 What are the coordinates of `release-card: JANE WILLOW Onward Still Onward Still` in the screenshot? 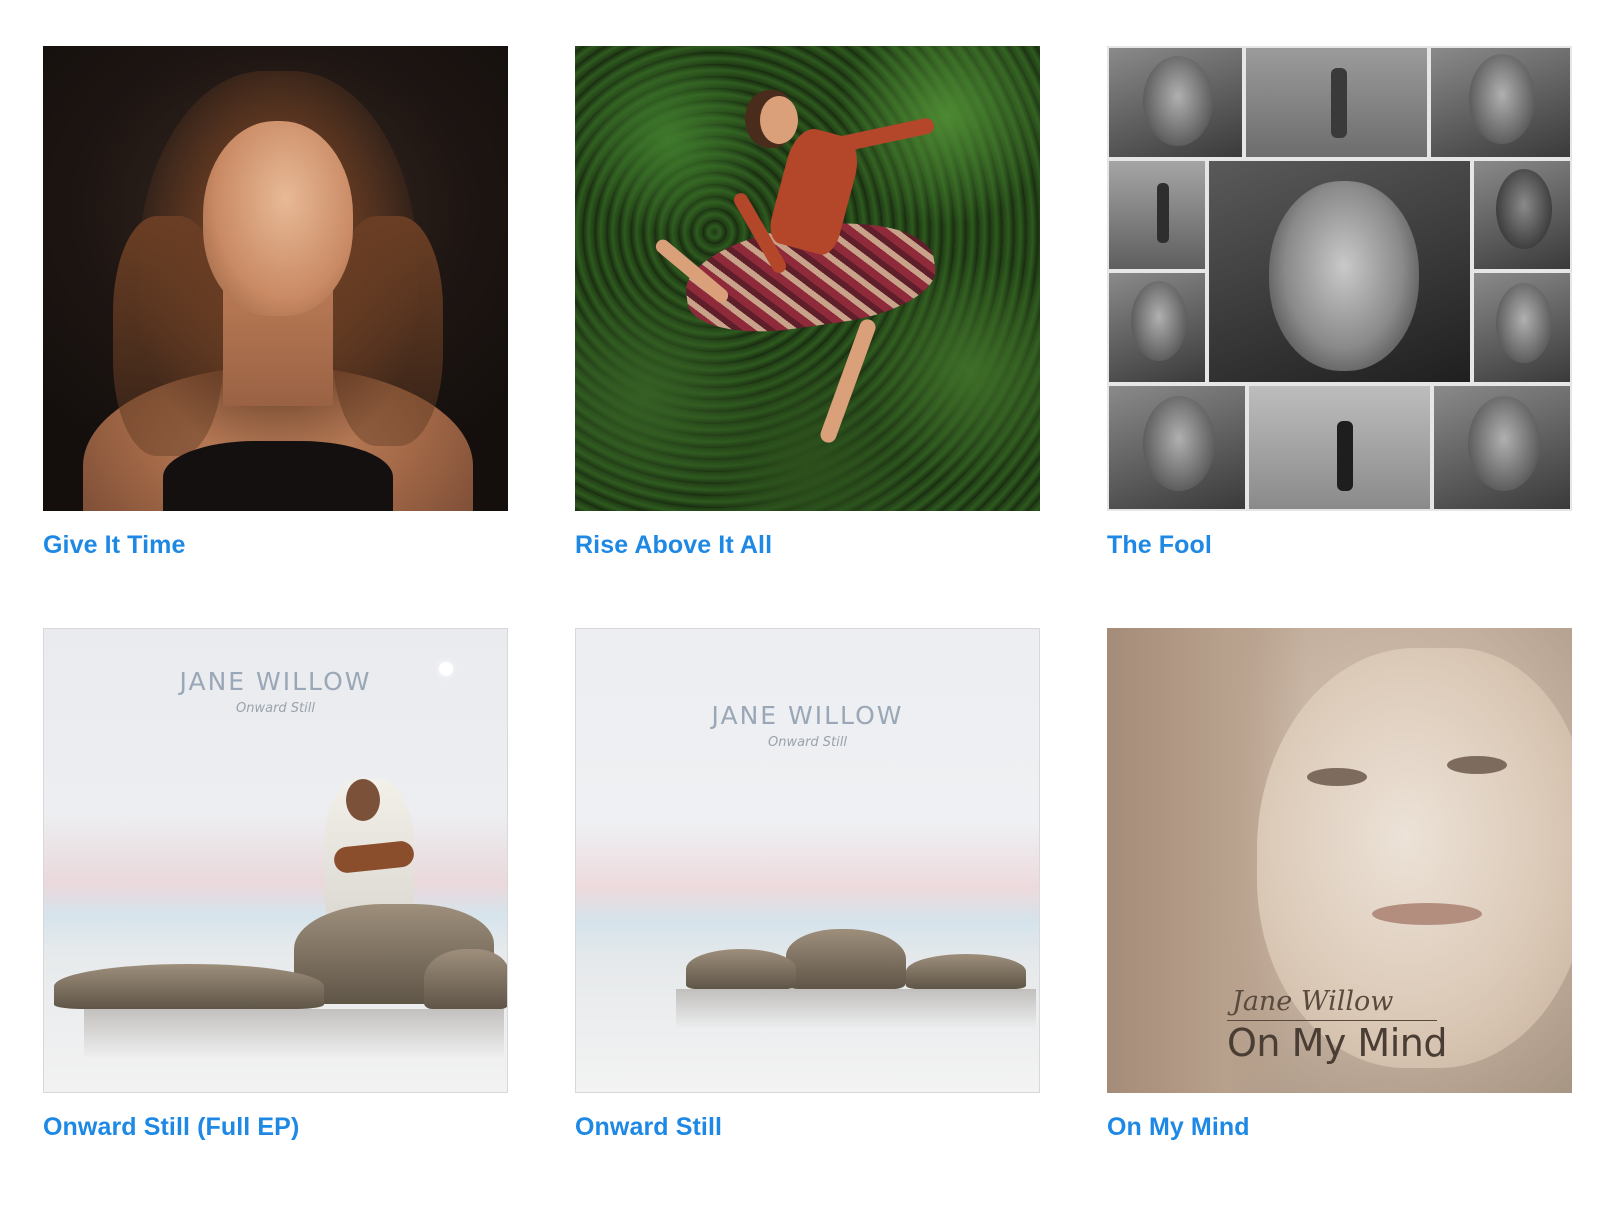 It's located at (807, 919).